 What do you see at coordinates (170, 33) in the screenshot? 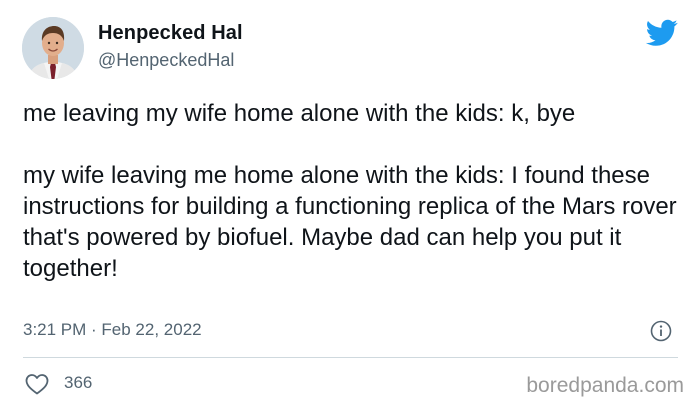
I see `author-display-name: Henpecked Hal` at bounding box center [170, 33].